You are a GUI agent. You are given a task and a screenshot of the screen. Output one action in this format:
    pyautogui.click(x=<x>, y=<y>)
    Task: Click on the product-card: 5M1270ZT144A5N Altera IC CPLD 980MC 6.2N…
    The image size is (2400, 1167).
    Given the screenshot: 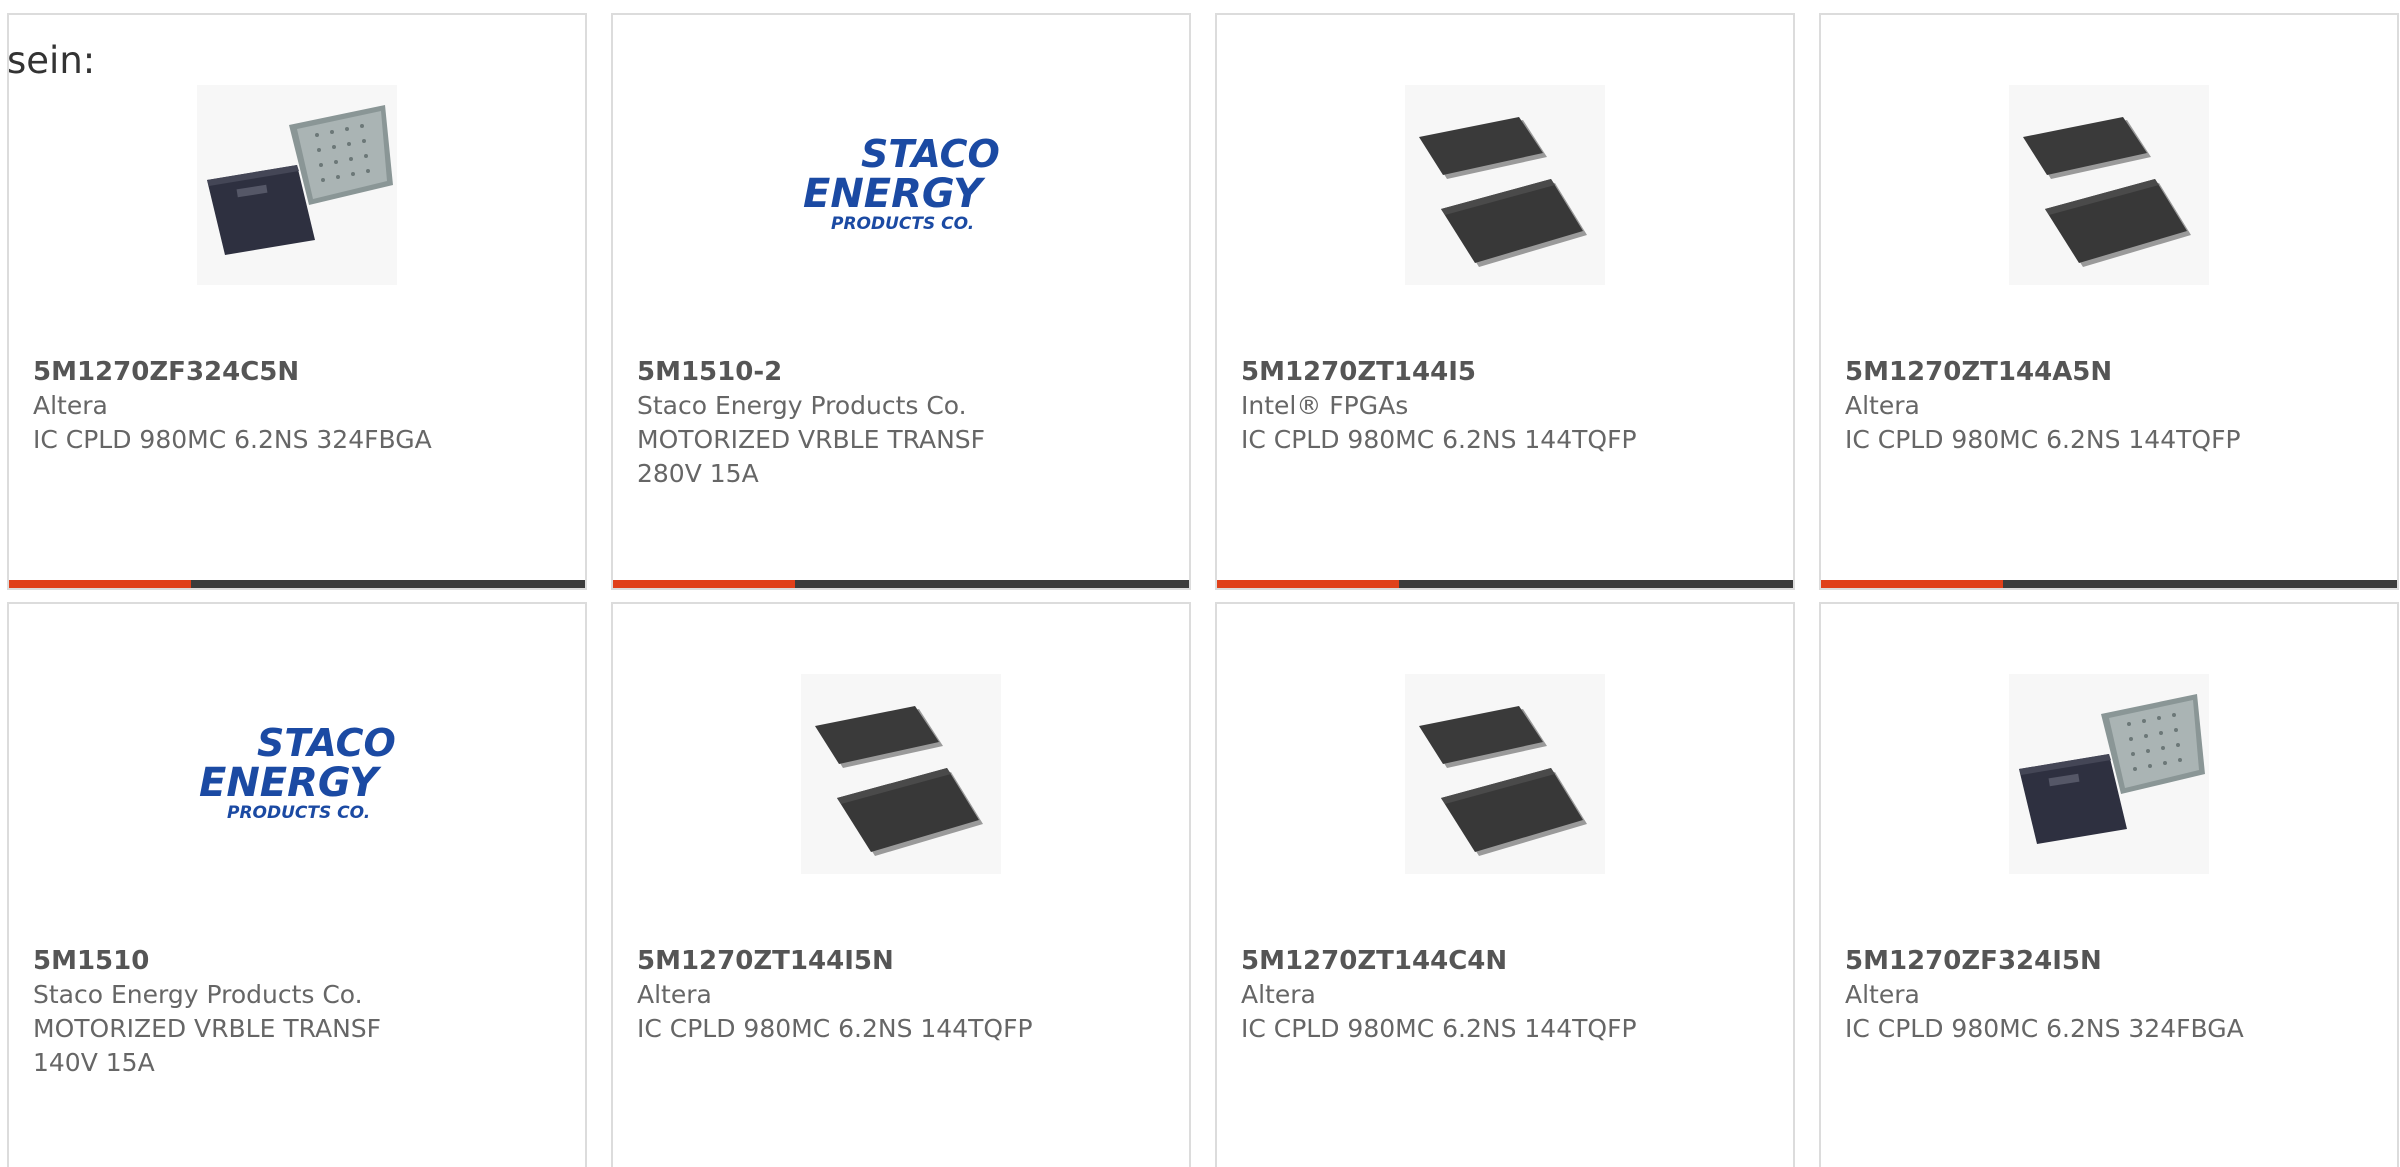 What is the action you would take?
    pyautogui.click(x=2109, y=301)
    